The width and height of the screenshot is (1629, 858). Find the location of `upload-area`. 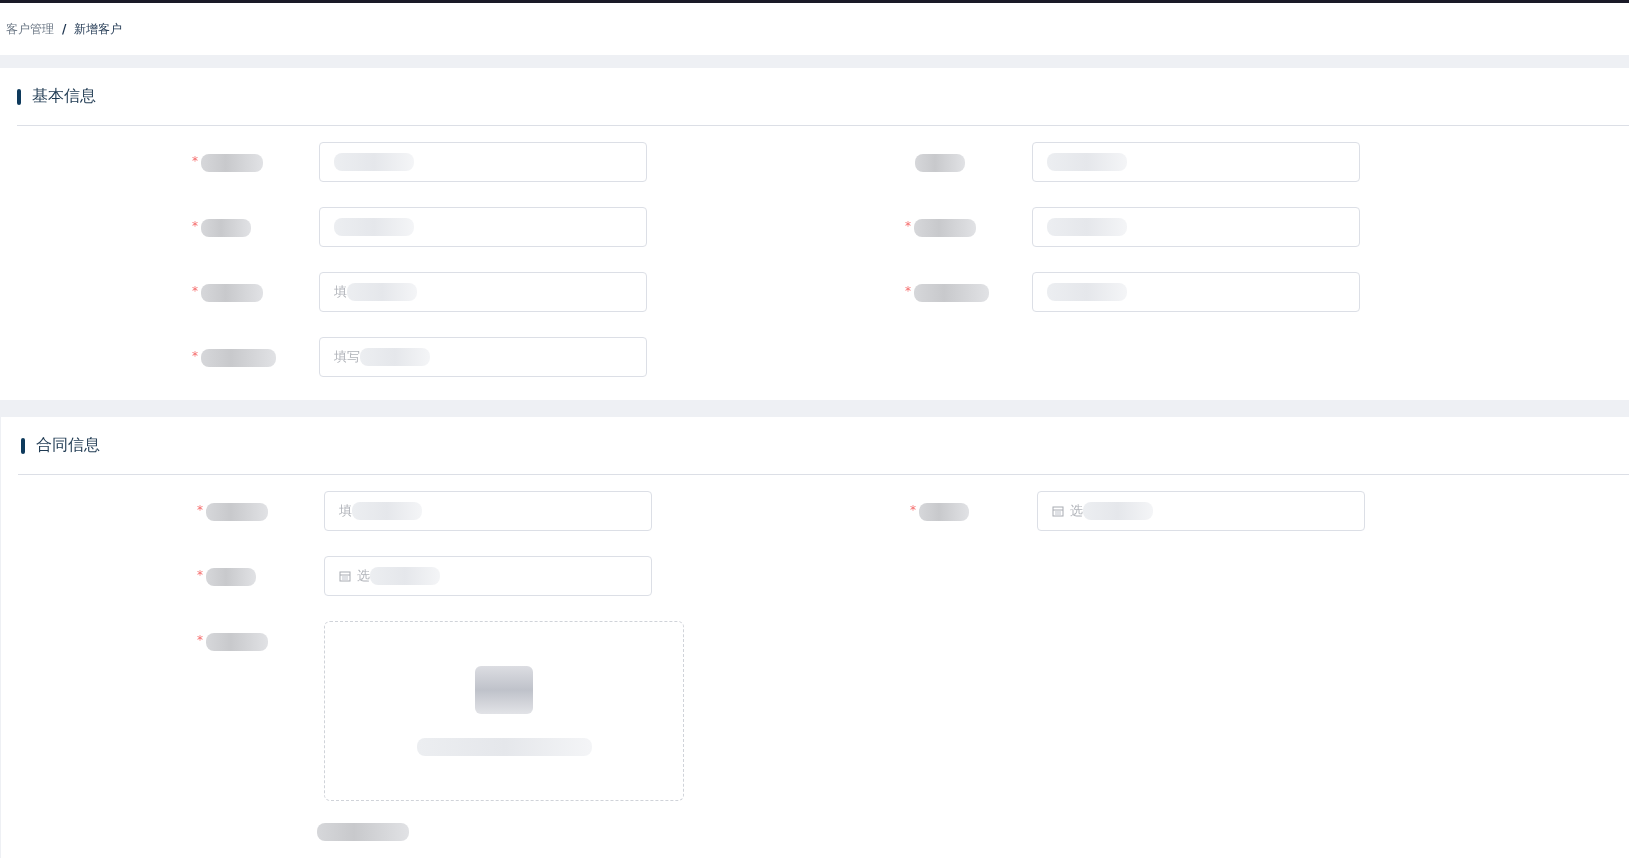

upload-area is located at coordinates (504, 711).